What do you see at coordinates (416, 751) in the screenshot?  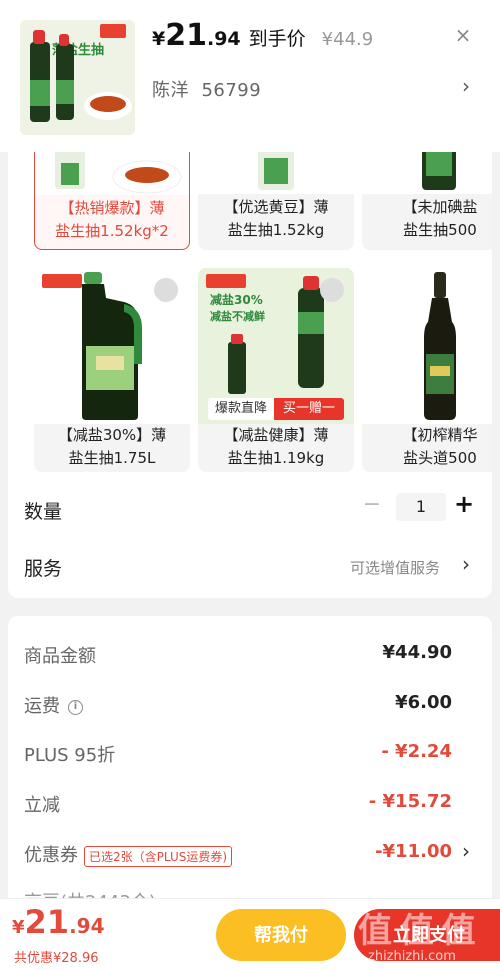 I see `plus-discount-value: - ¥2.24` at bounding box center [416, 751].